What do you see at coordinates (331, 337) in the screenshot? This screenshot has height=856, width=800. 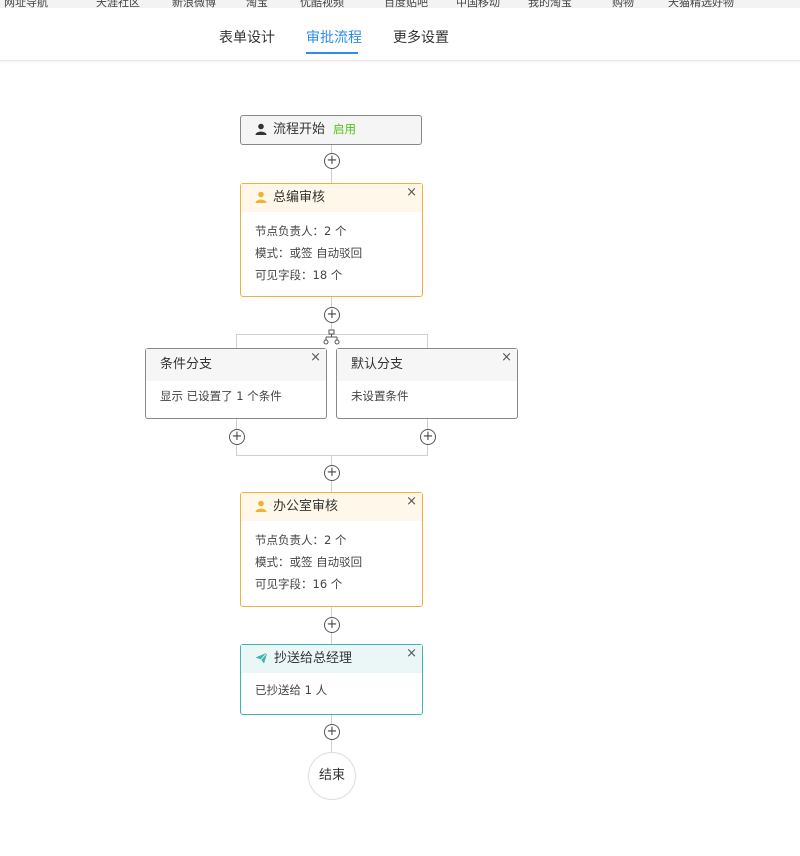 I see `add-branch-icon` at bounding box center [331, 337].